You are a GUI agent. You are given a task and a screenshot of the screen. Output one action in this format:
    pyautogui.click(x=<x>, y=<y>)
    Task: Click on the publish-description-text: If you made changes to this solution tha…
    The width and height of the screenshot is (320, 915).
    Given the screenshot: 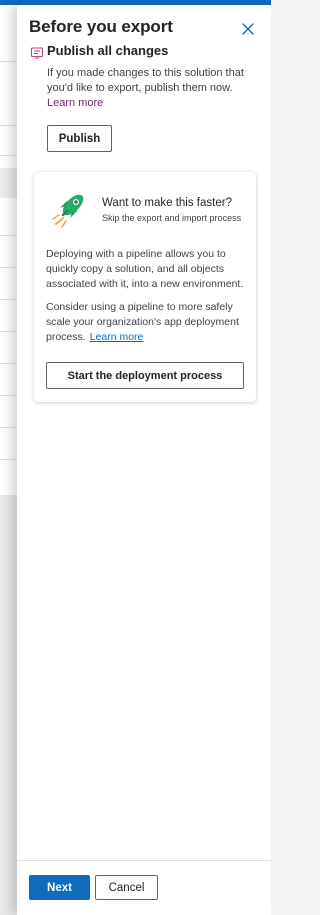 What is the action you would take?
    pyautogui.click(x=145, y=80)
    